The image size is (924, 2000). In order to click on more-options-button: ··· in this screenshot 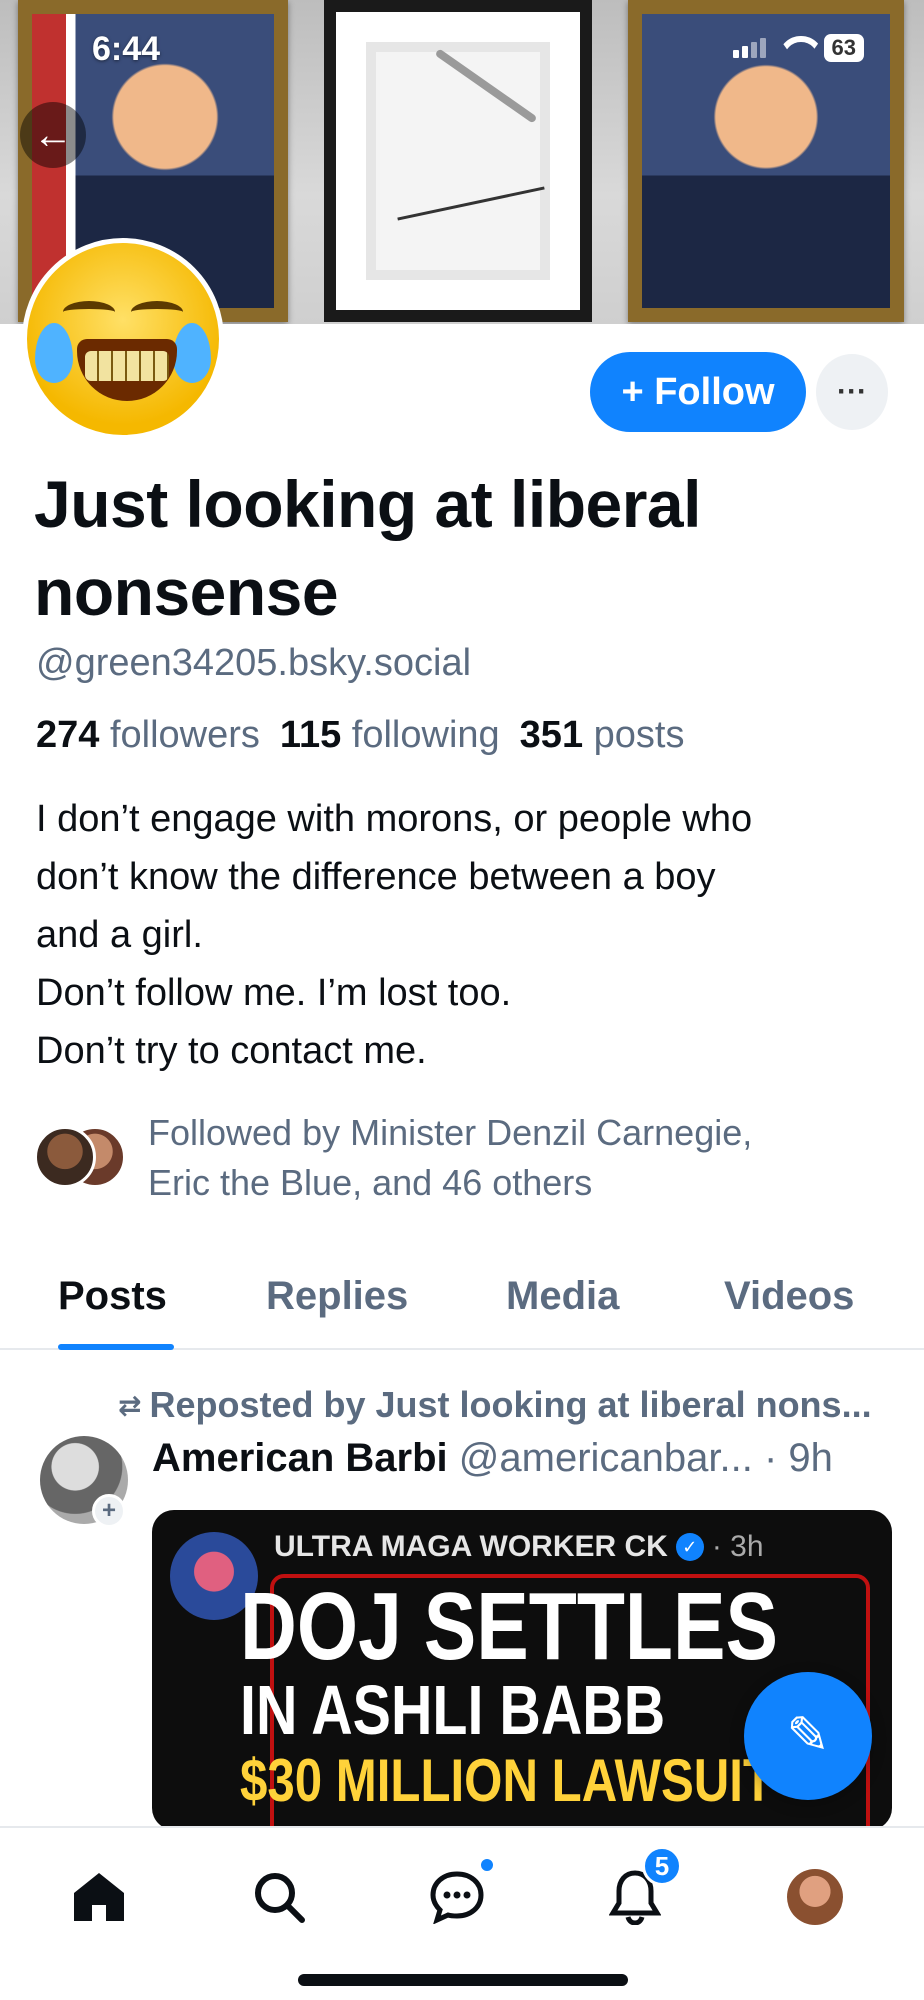, I will do `click(852, 392)`.